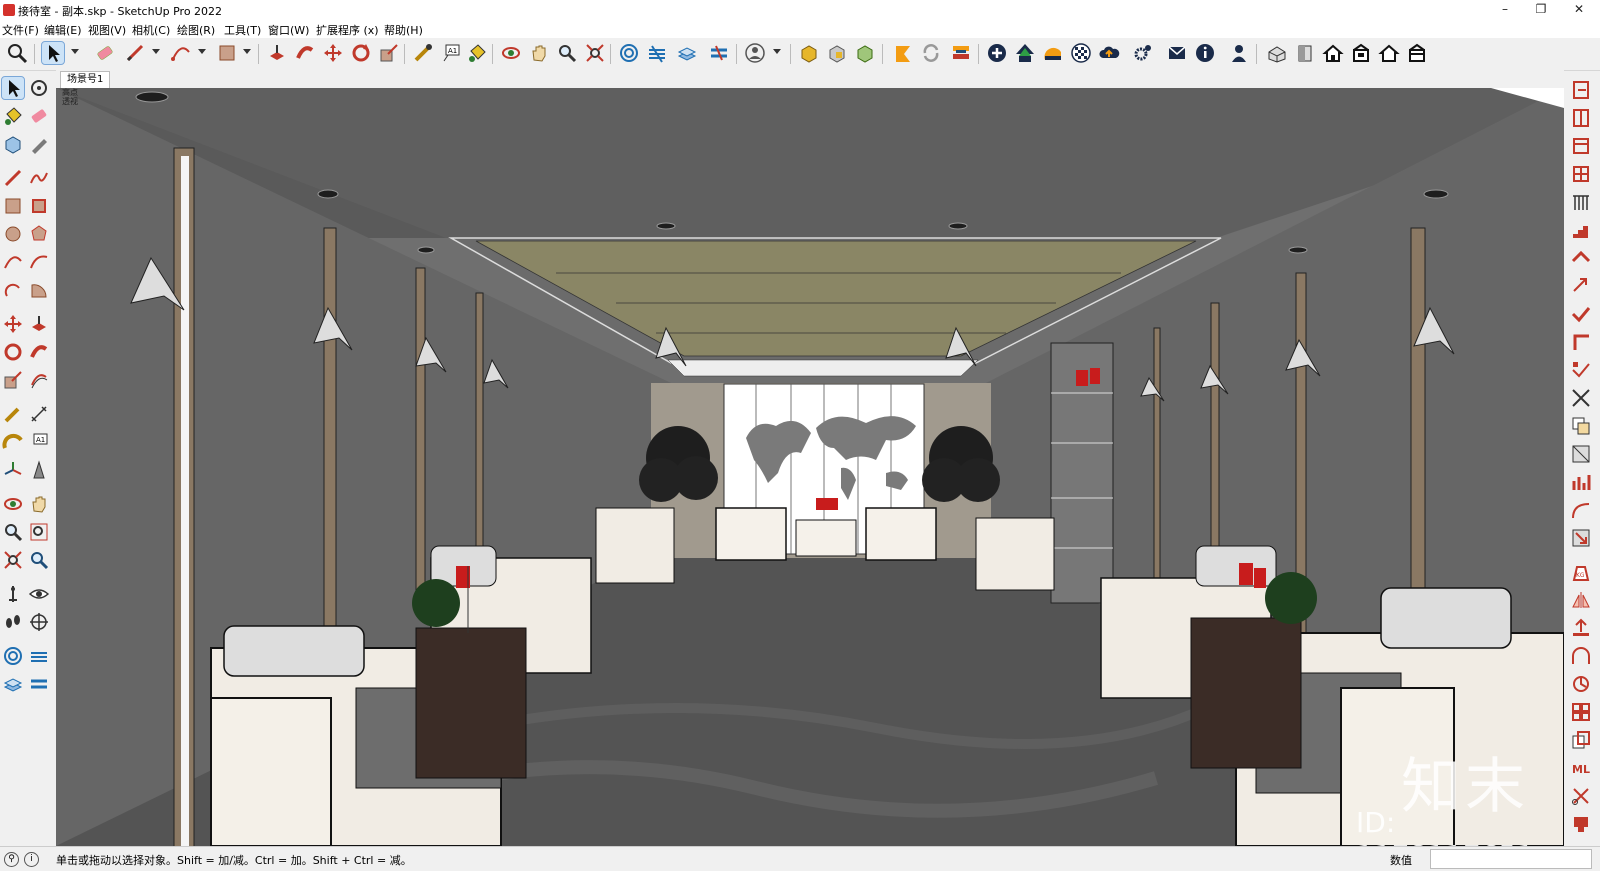  I want to click on close-button: ✕, so click(1579, 10).